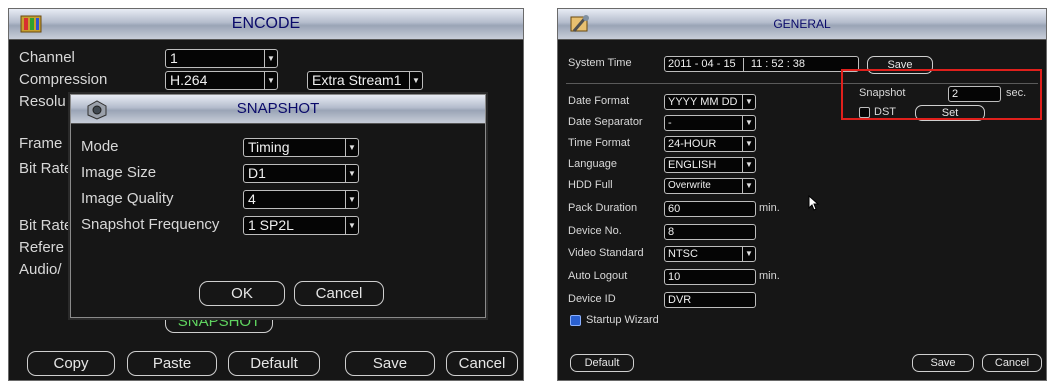  I want to click on extra-stream-value: Extra Stream1, so click(357, 80).